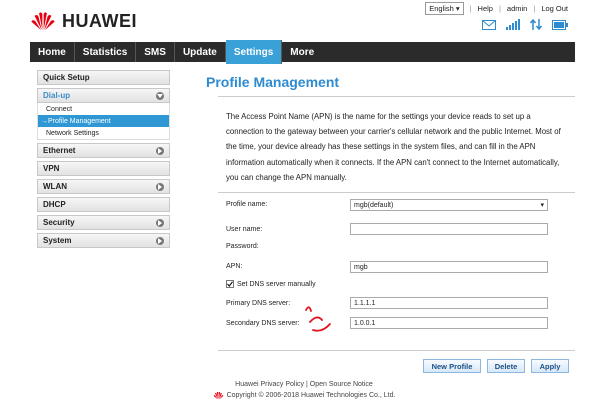  What do you see at coordinates (59, 222) in the screenshot?
I see `sidebar-item-label: Security` at bounding box center [59, 222].